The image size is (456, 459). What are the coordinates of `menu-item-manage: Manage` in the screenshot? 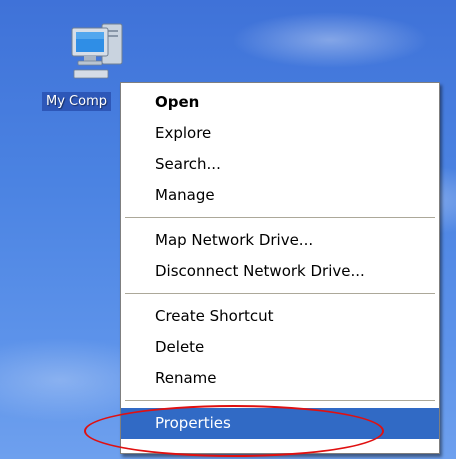 It's located at (280, 195).